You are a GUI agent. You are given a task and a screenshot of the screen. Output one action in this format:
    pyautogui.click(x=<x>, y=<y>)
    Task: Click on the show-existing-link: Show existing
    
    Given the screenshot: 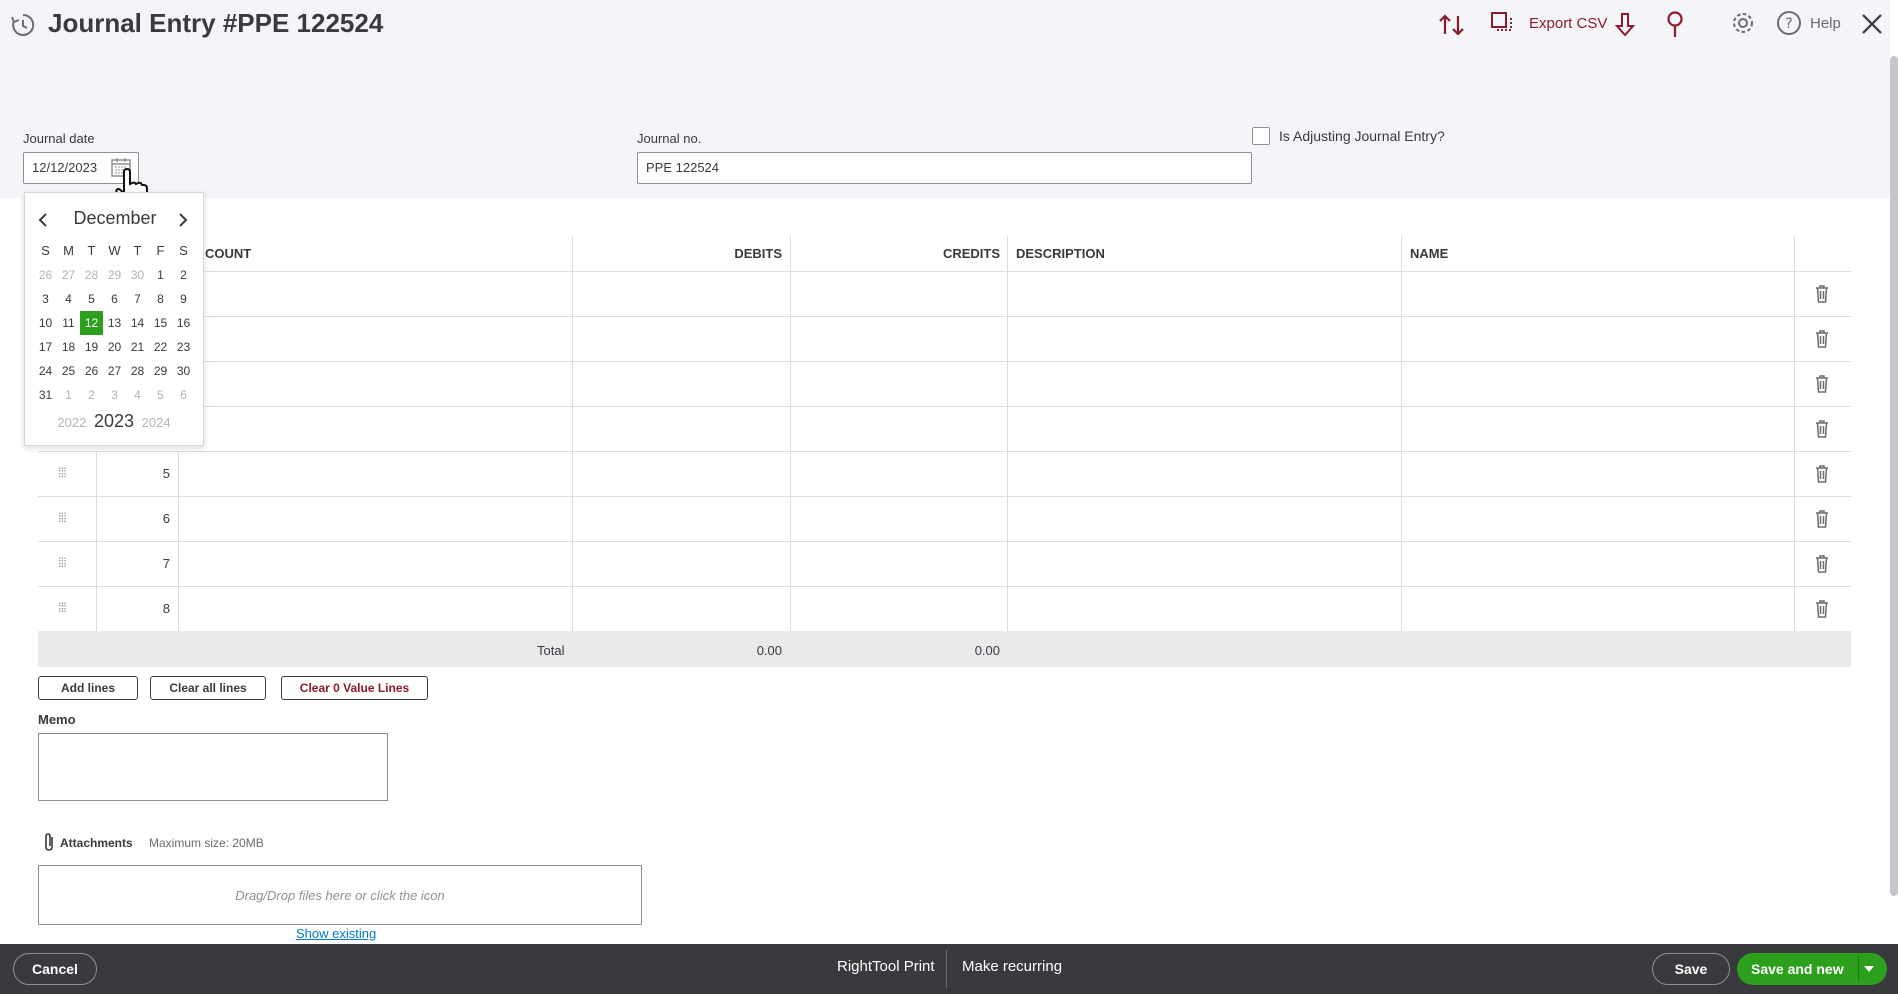 What is the action you would take?
    pyautogui.click(x=336, y=933)
    